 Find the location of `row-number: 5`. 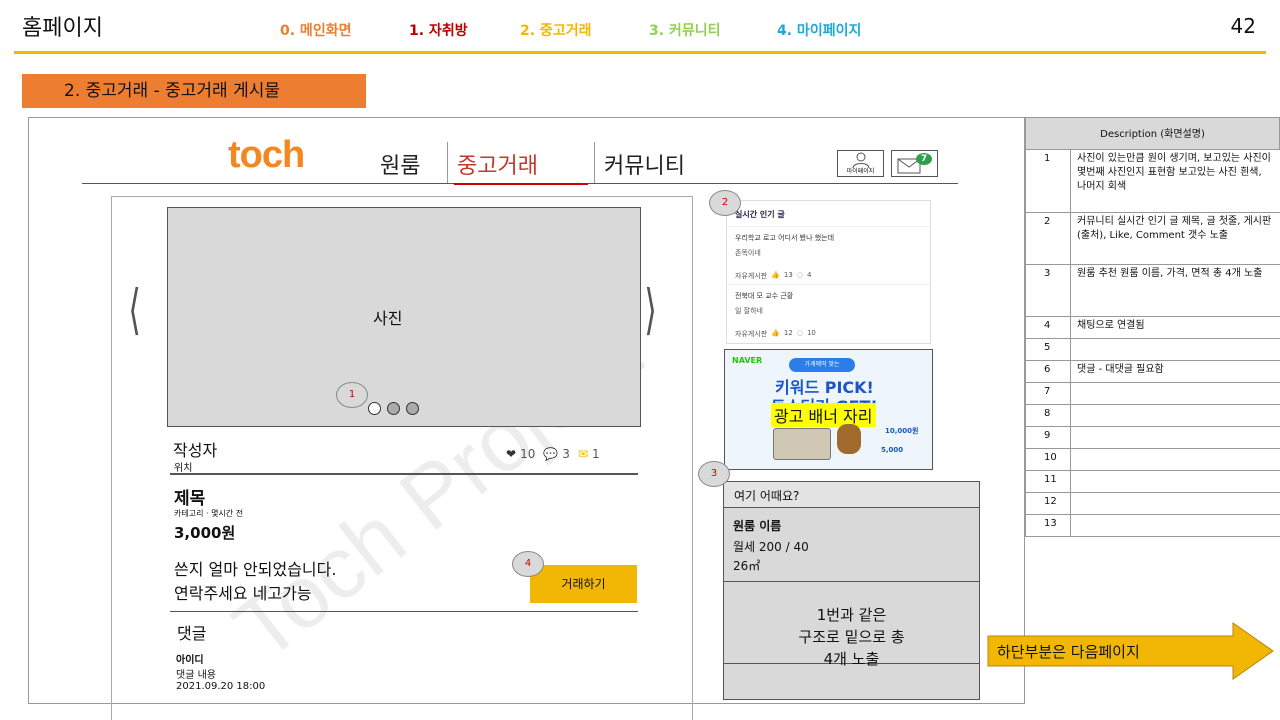

row-number: 5 is located at coordinates (1047, 347).